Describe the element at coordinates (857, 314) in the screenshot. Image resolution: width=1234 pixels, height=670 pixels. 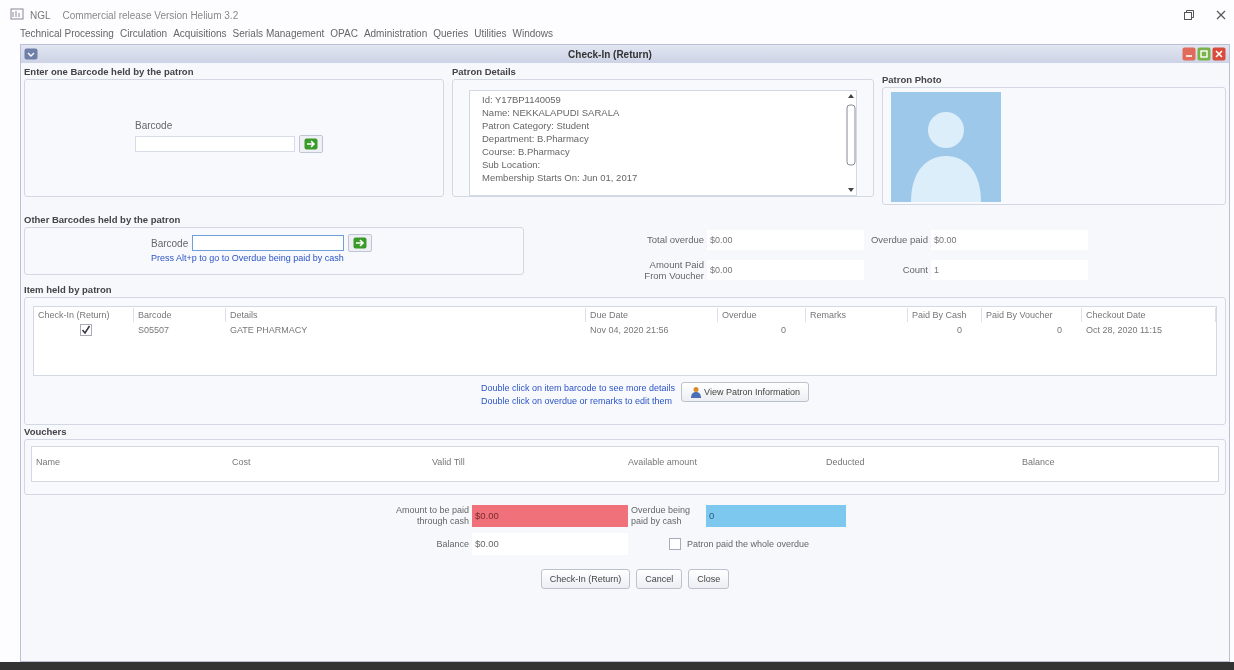
I see `column-header: Remarks` at that location.